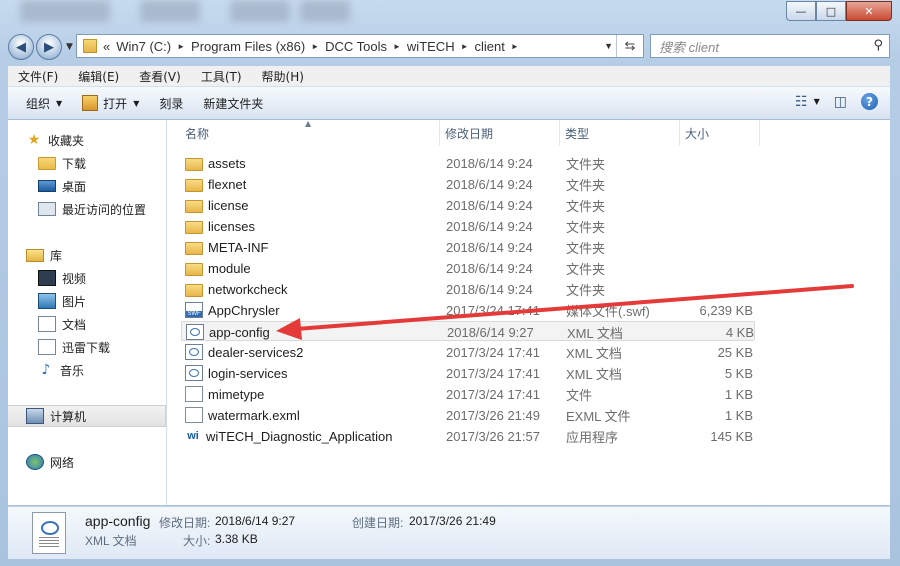 The height and width of the screenshot is (566, 900). Describe the element at coordinates (878, 45) in the screenshot. I see `search-icon: ⚲` at that location.